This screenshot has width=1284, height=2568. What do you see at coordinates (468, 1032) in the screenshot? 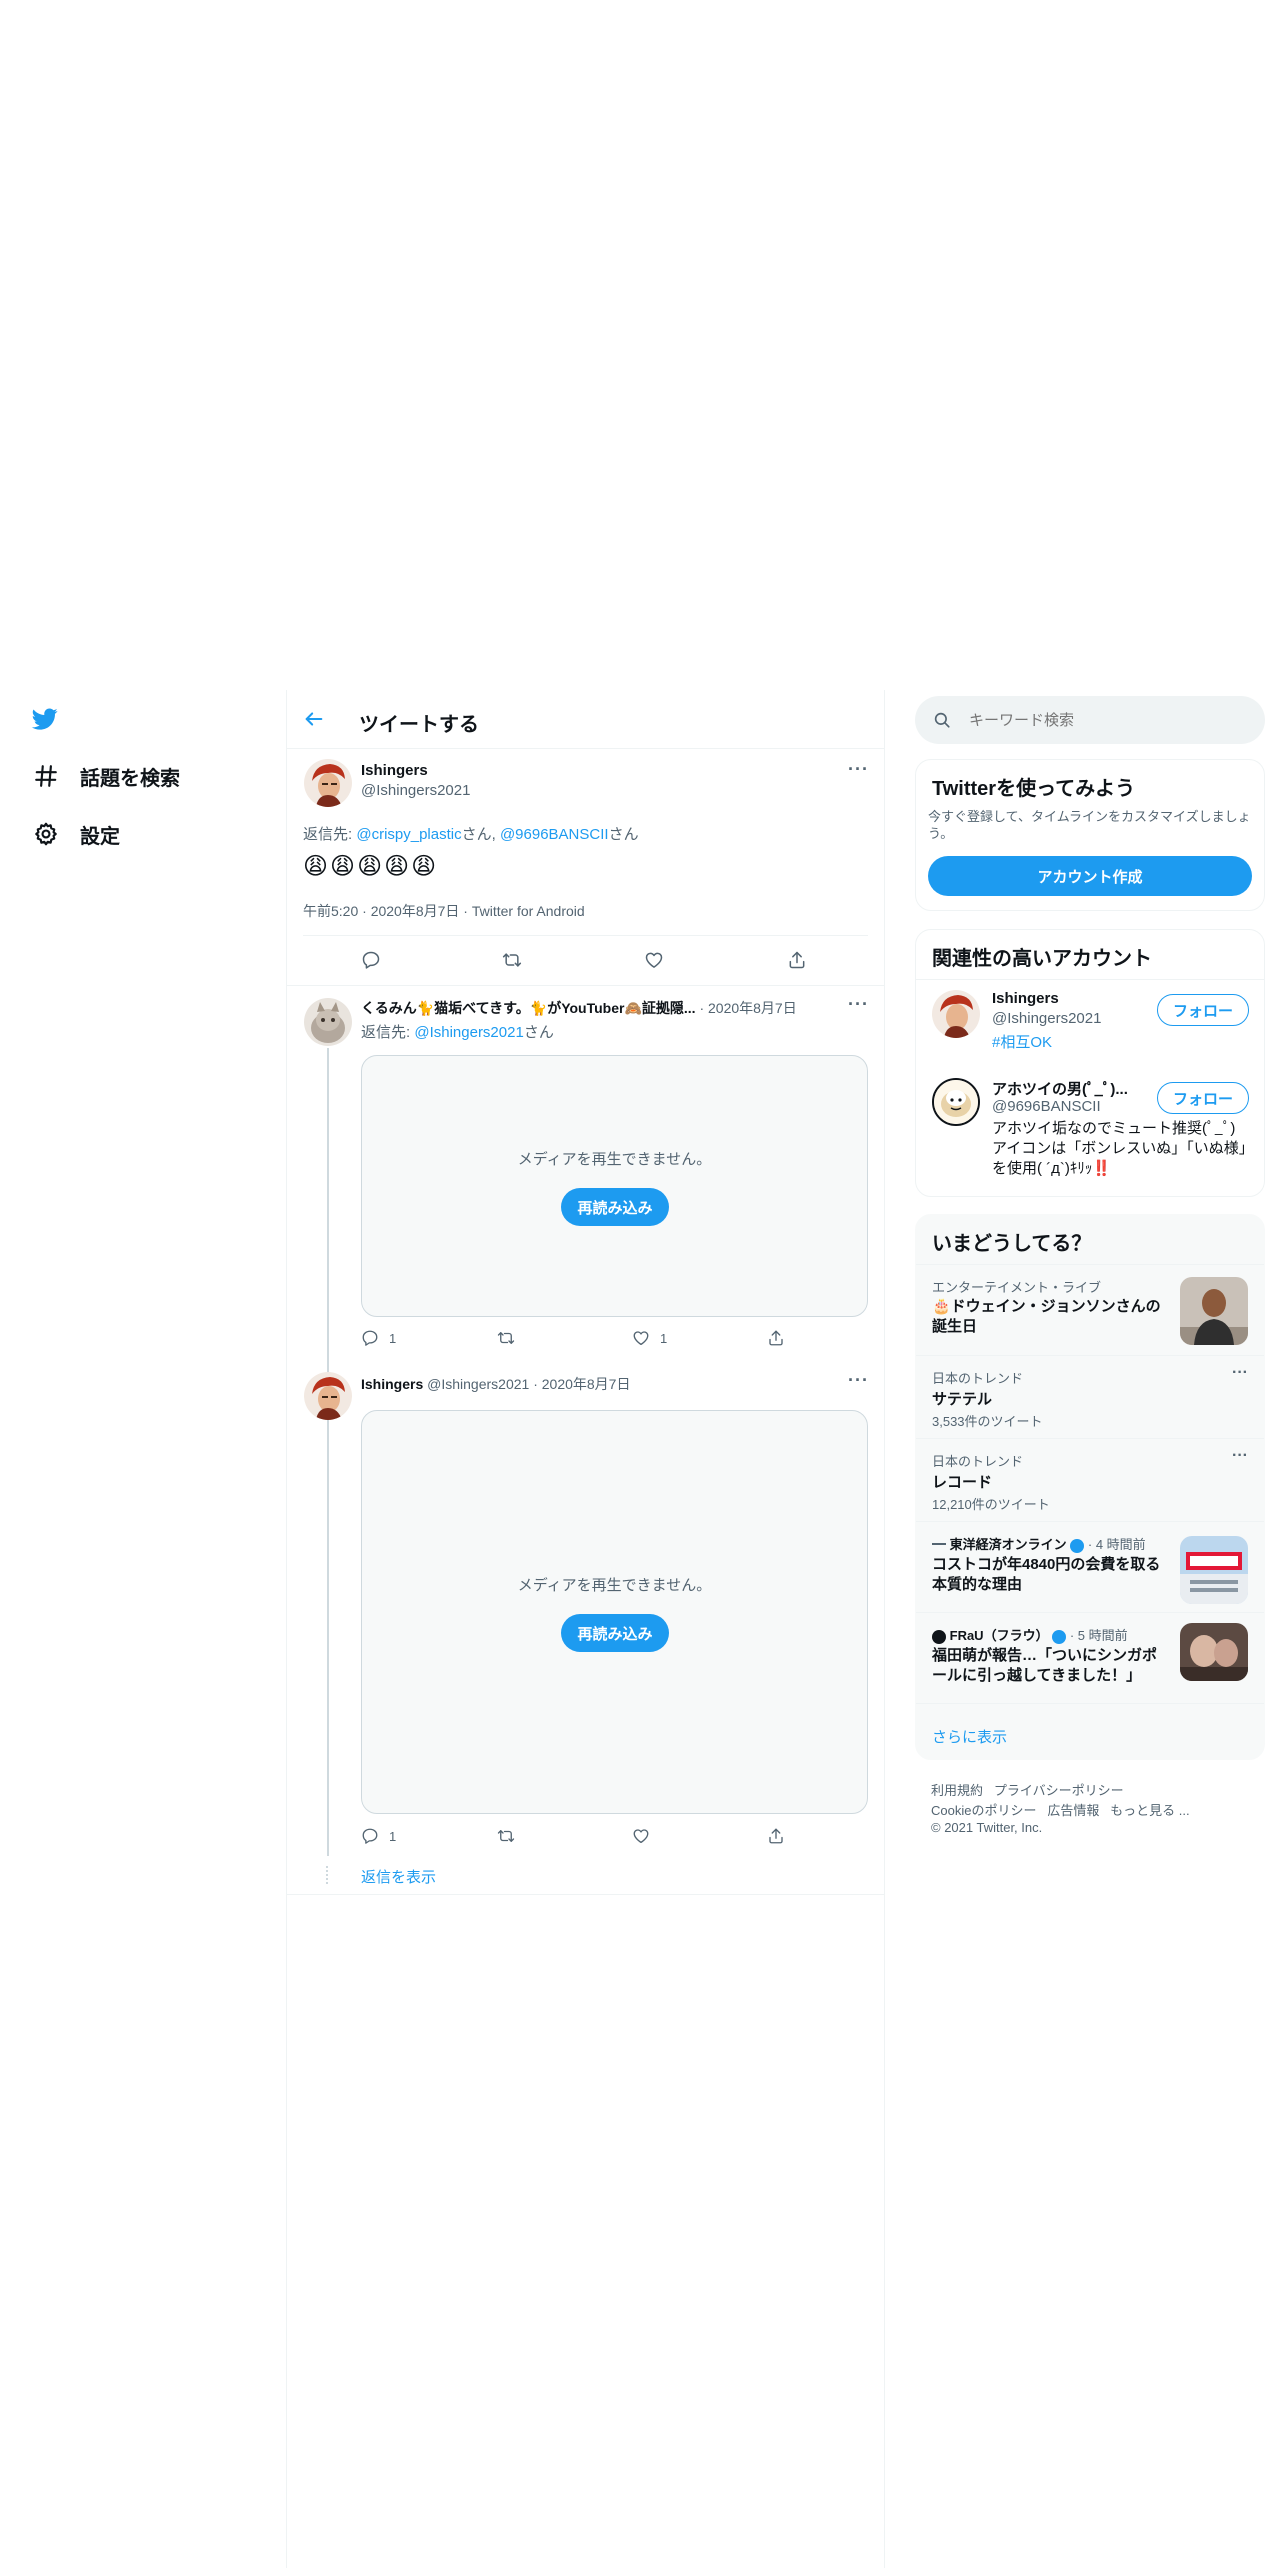
I see `reply-to-user-link: @Ishingers2021` at bounding box center [468, 1032].